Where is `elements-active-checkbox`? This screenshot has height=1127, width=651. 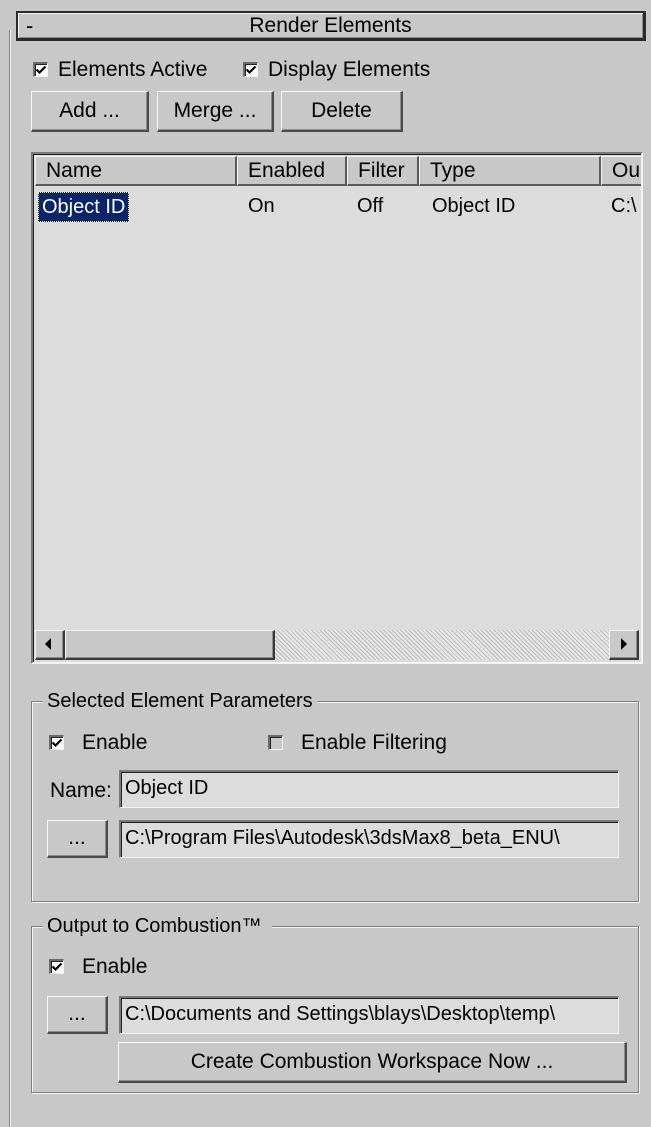 elements-active-checkbox is located at coordinates (40, 69).